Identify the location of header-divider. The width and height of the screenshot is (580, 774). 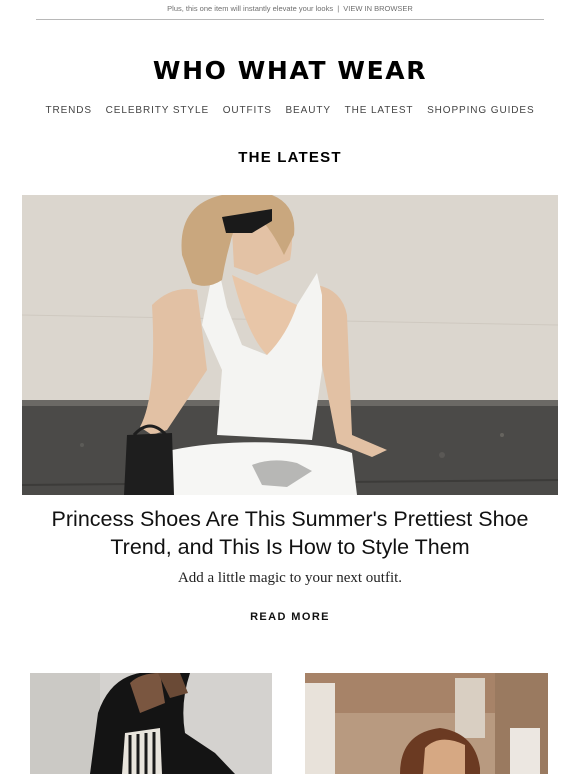
(290, 19).